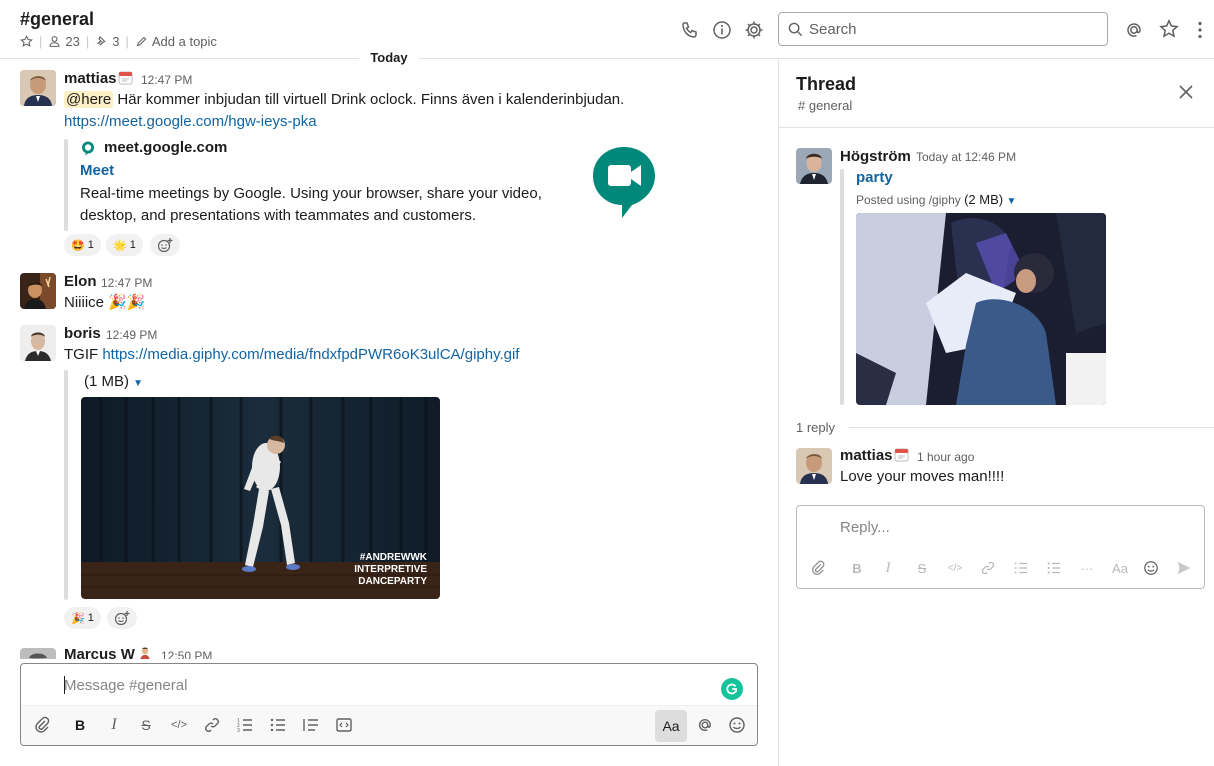 The image size is (1214, 766). What do you see at coordinates (82, 333) in the screenshot?
I see `message-author: boris` at bounding box center [82, 333].